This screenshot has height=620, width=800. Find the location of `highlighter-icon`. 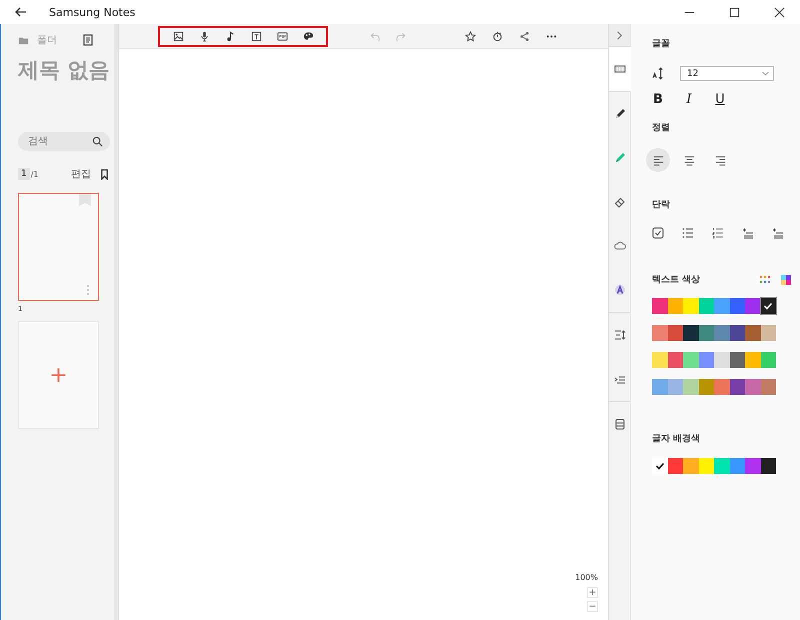

highlighter-icon is located at coordinates (620, 158).